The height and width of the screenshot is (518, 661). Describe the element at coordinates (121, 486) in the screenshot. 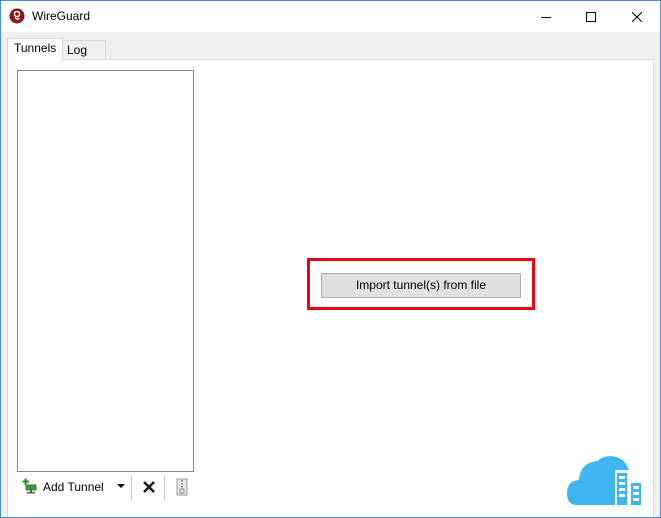

I see `dropdown-arrow-icon` at that location.